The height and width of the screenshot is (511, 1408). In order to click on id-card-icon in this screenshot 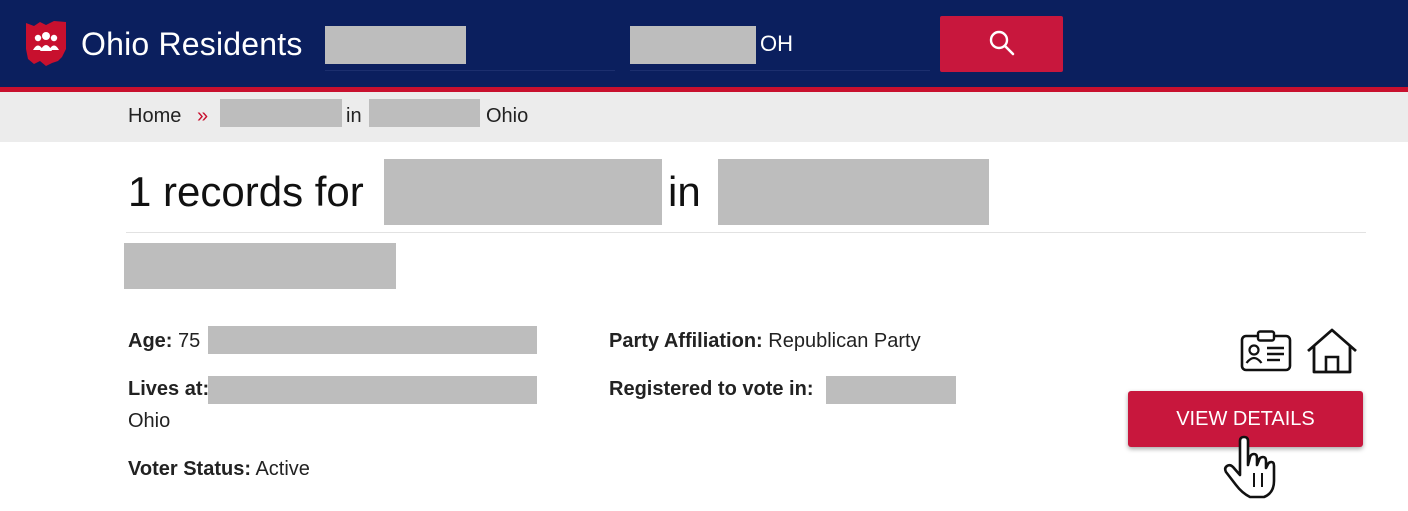, I will do `click(1266, 351)`.